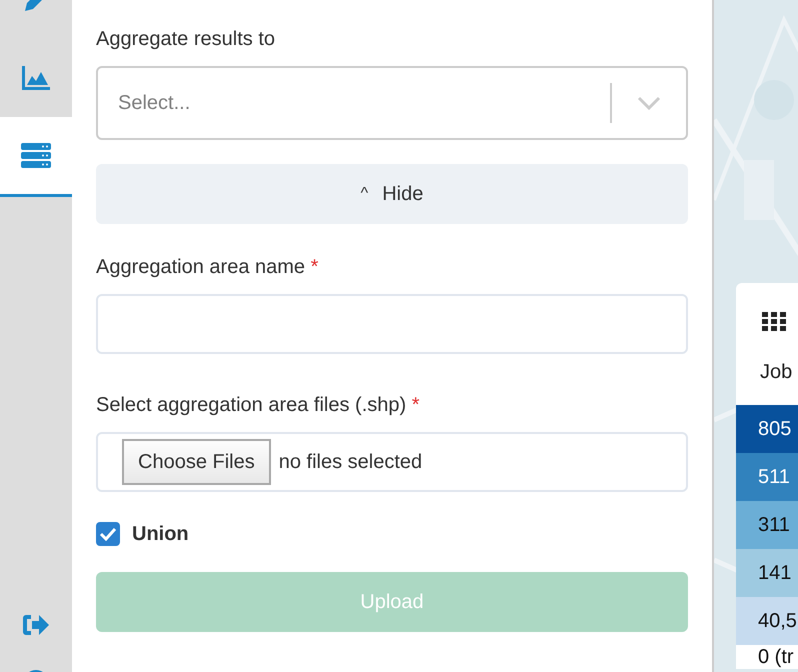  I want to click on input-field, so click(392, 324).